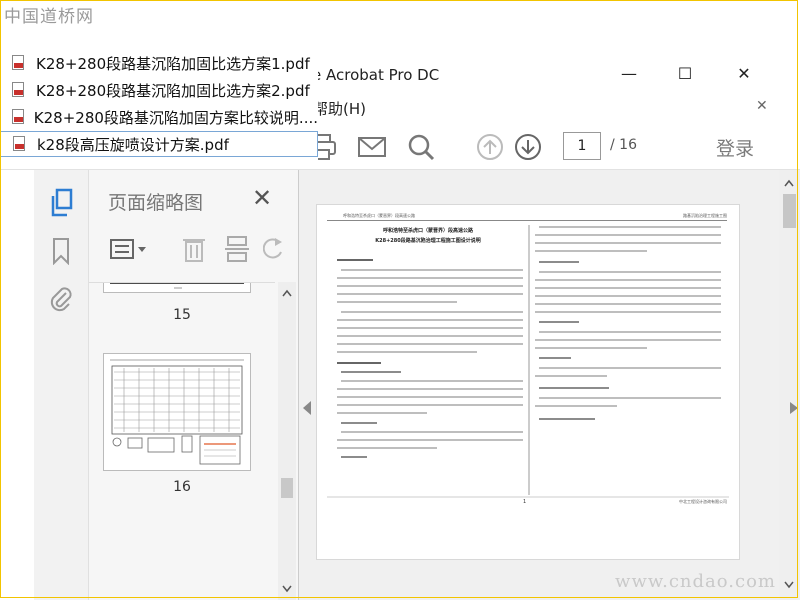 This screenshot has height=604, width=800. Describe the element at coordinates (789, 385) in the screenshot. I see `document-scrollbar` at that location.